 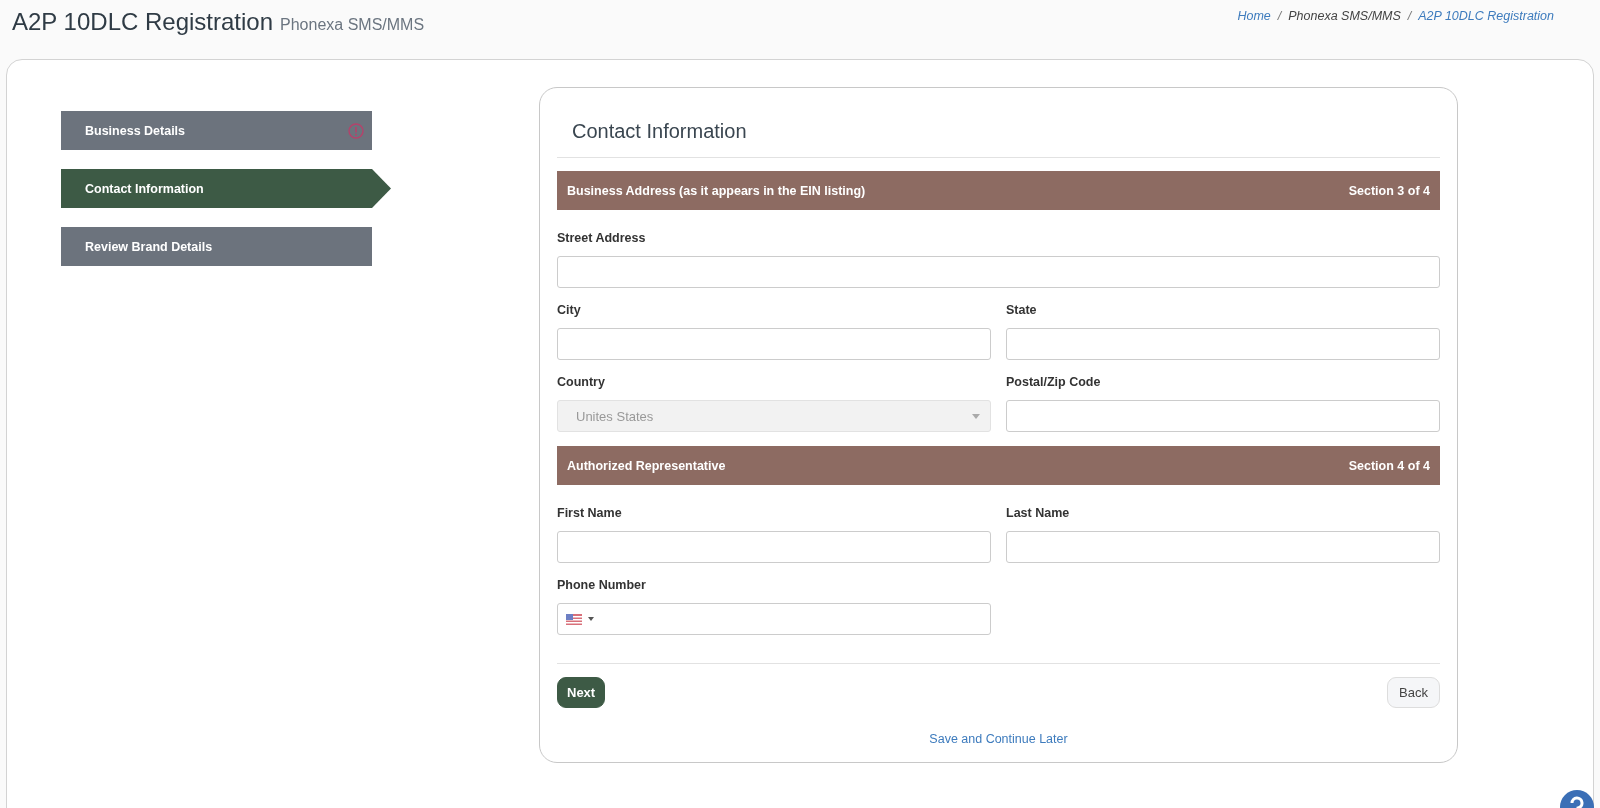 What do you see at coordinates (774, 416) in the screenshot?
I see `country-select: Unites States` at bounding box center [774, 416].